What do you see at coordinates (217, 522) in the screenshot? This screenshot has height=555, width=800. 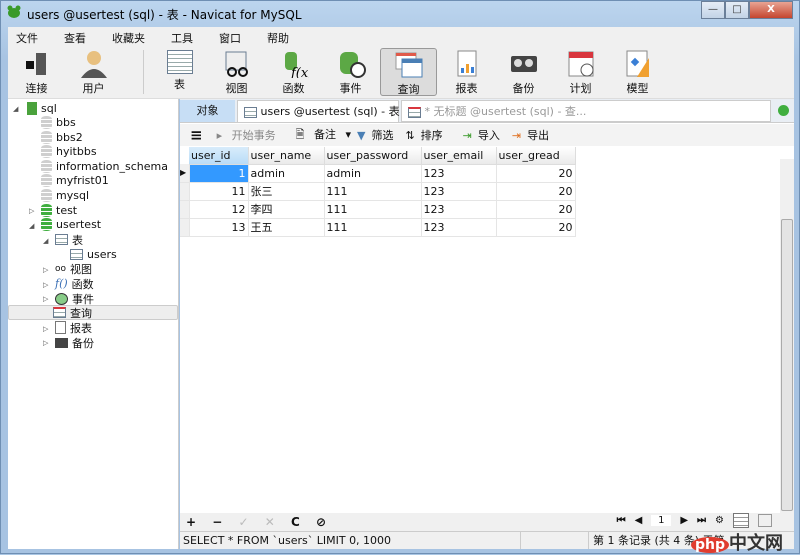 I see `delete-record-button: −` at bounding box center [217, 522].